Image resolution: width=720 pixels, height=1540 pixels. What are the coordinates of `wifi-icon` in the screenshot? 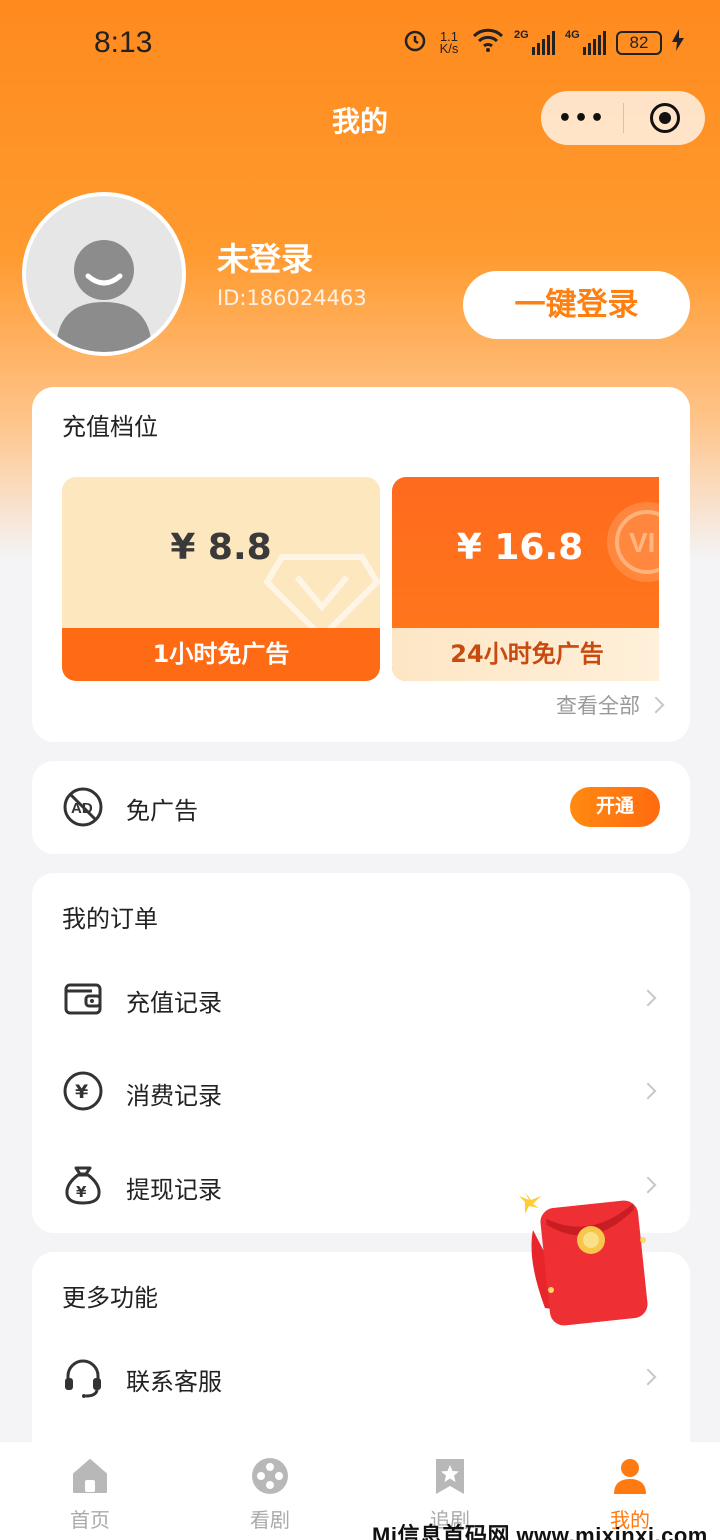 It's located at (488, 42).